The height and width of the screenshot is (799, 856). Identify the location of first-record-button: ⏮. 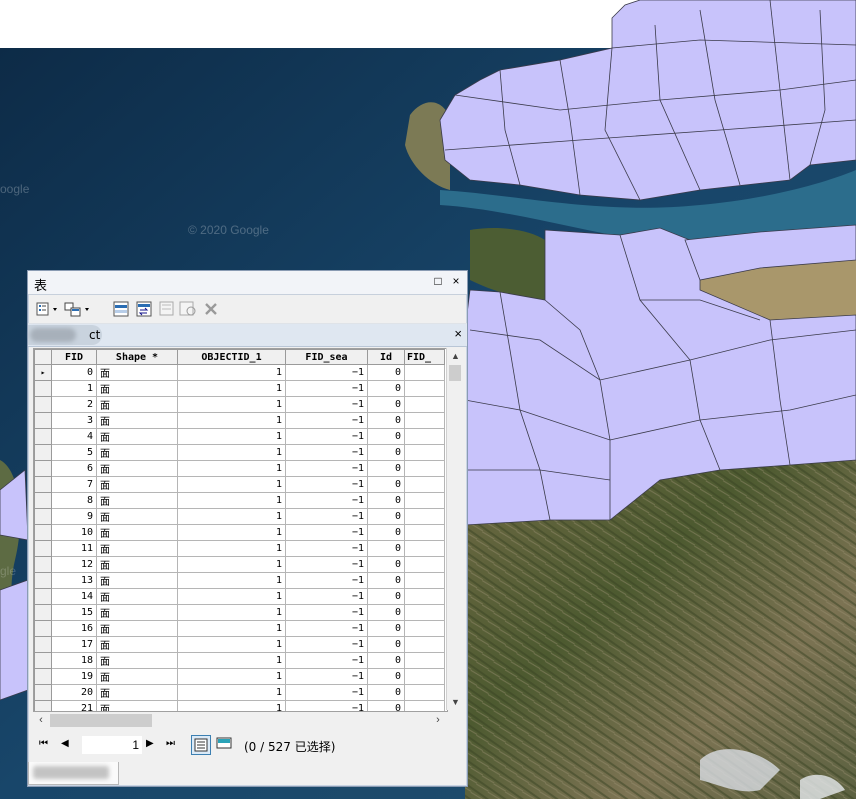
(43, 743).